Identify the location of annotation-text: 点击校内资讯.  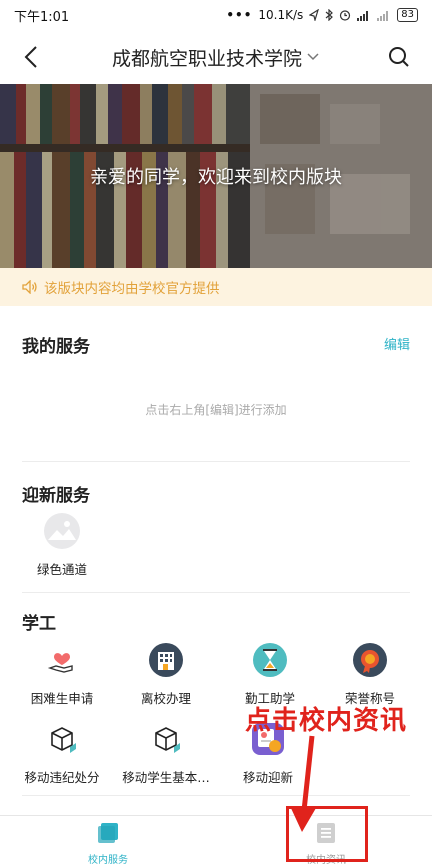
(326, 721).